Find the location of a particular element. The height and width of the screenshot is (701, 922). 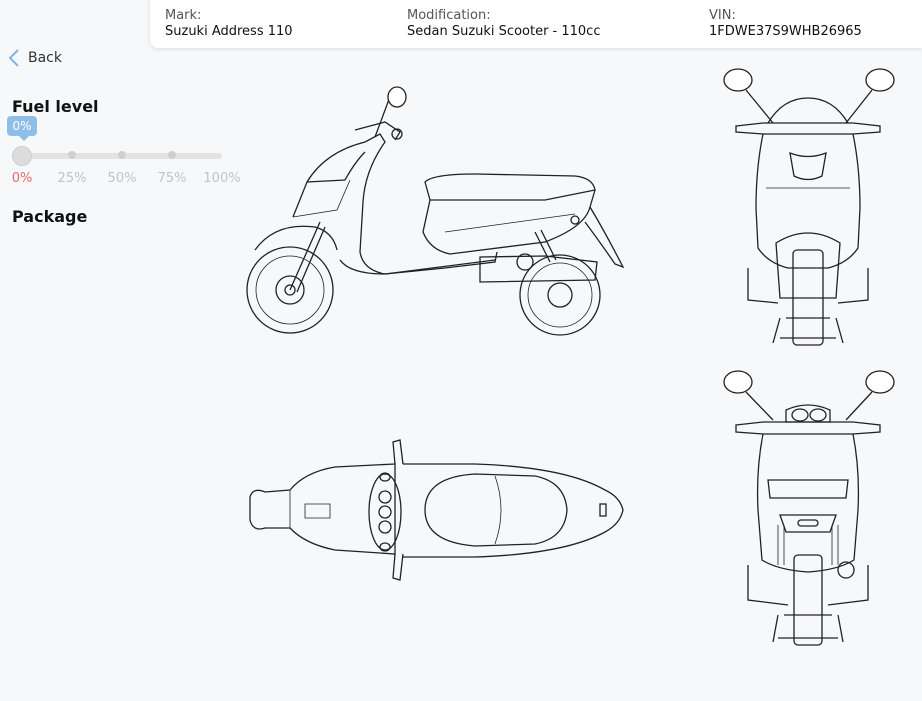

package-title: Package is located at coordinates (50, 216).